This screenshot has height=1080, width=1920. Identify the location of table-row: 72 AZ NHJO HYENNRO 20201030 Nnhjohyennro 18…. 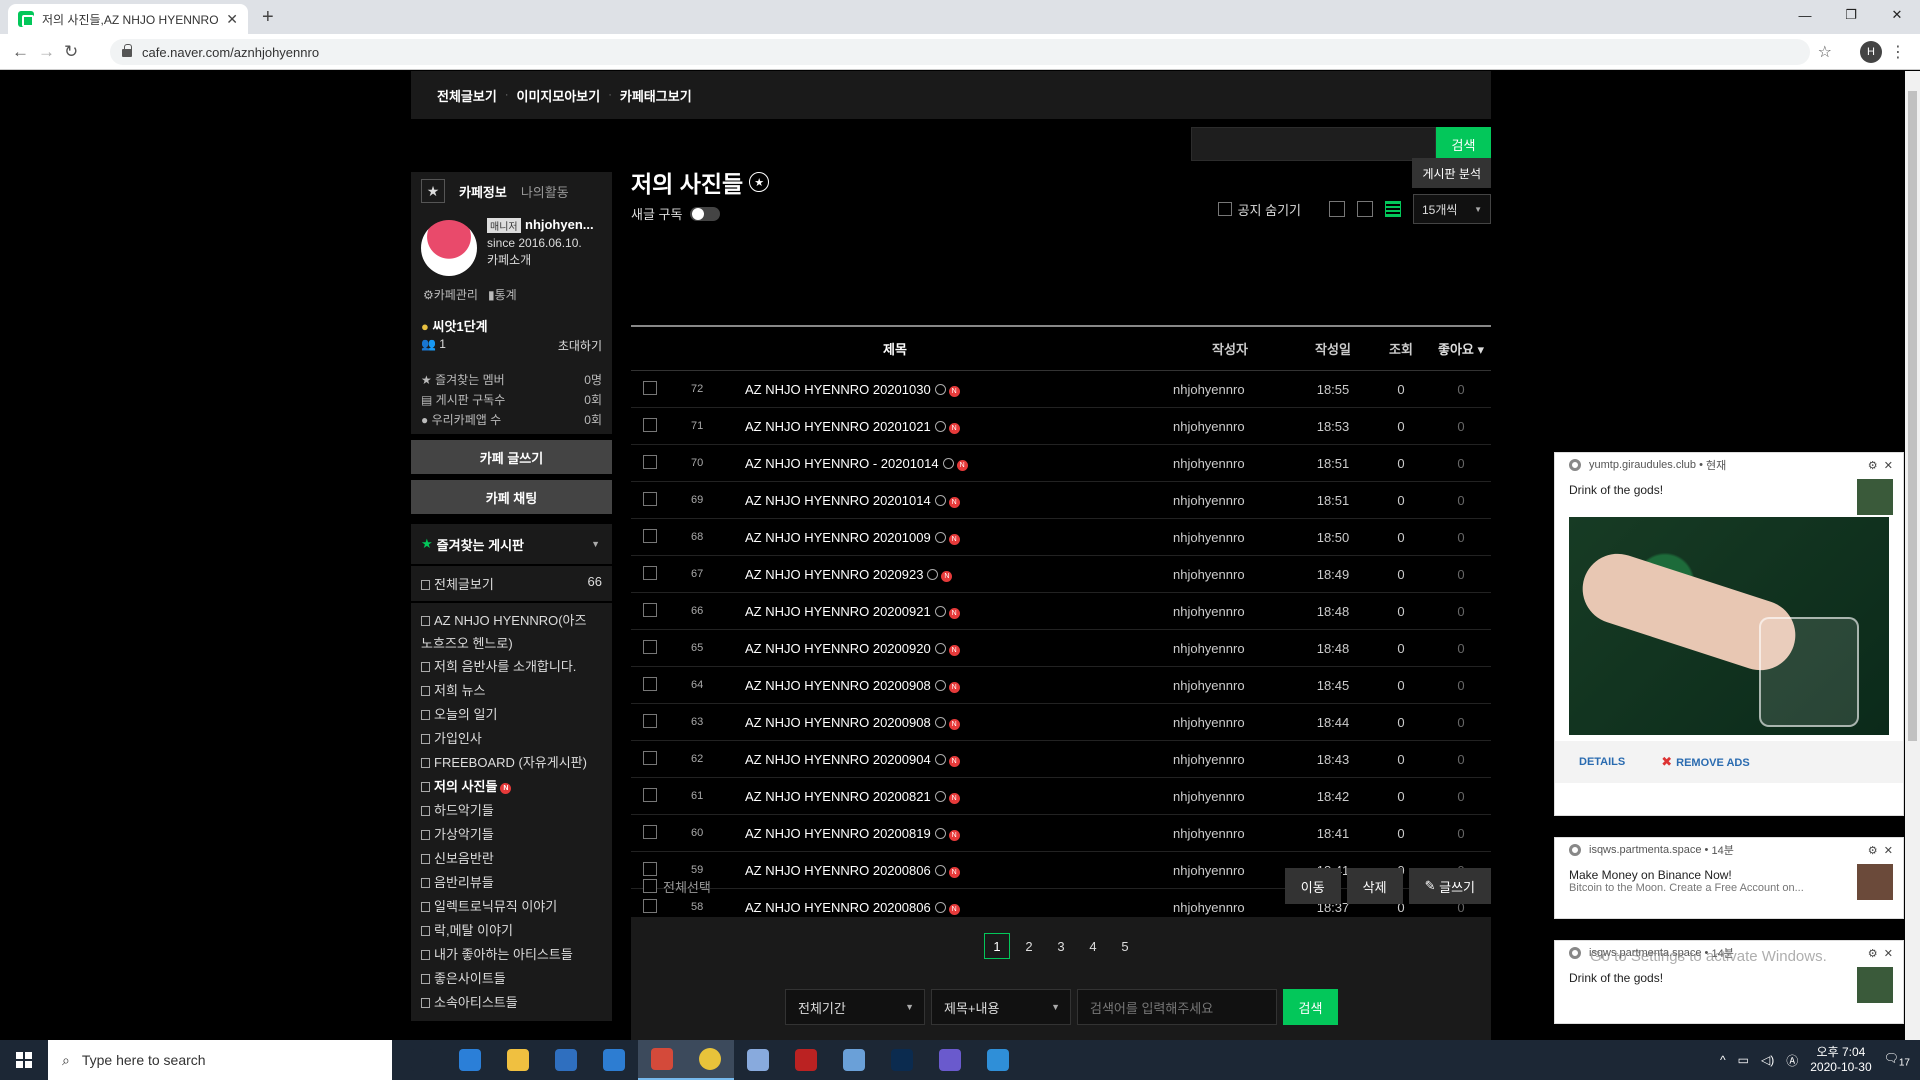
(1061, 389).